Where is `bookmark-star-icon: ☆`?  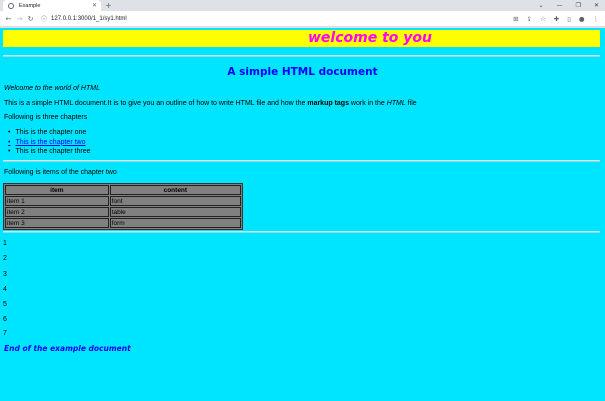 bookmark-star-icon: ☆ is located at coordinates (543, 19).